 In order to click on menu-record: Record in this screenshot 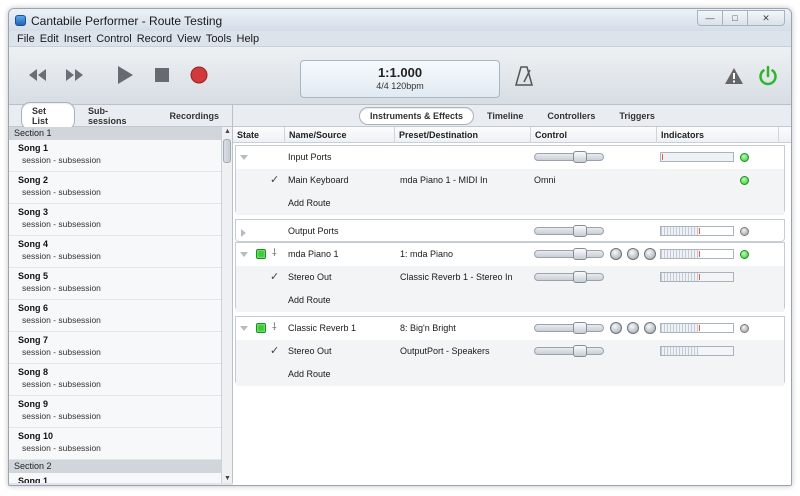, I will do `click(154, 38)`.